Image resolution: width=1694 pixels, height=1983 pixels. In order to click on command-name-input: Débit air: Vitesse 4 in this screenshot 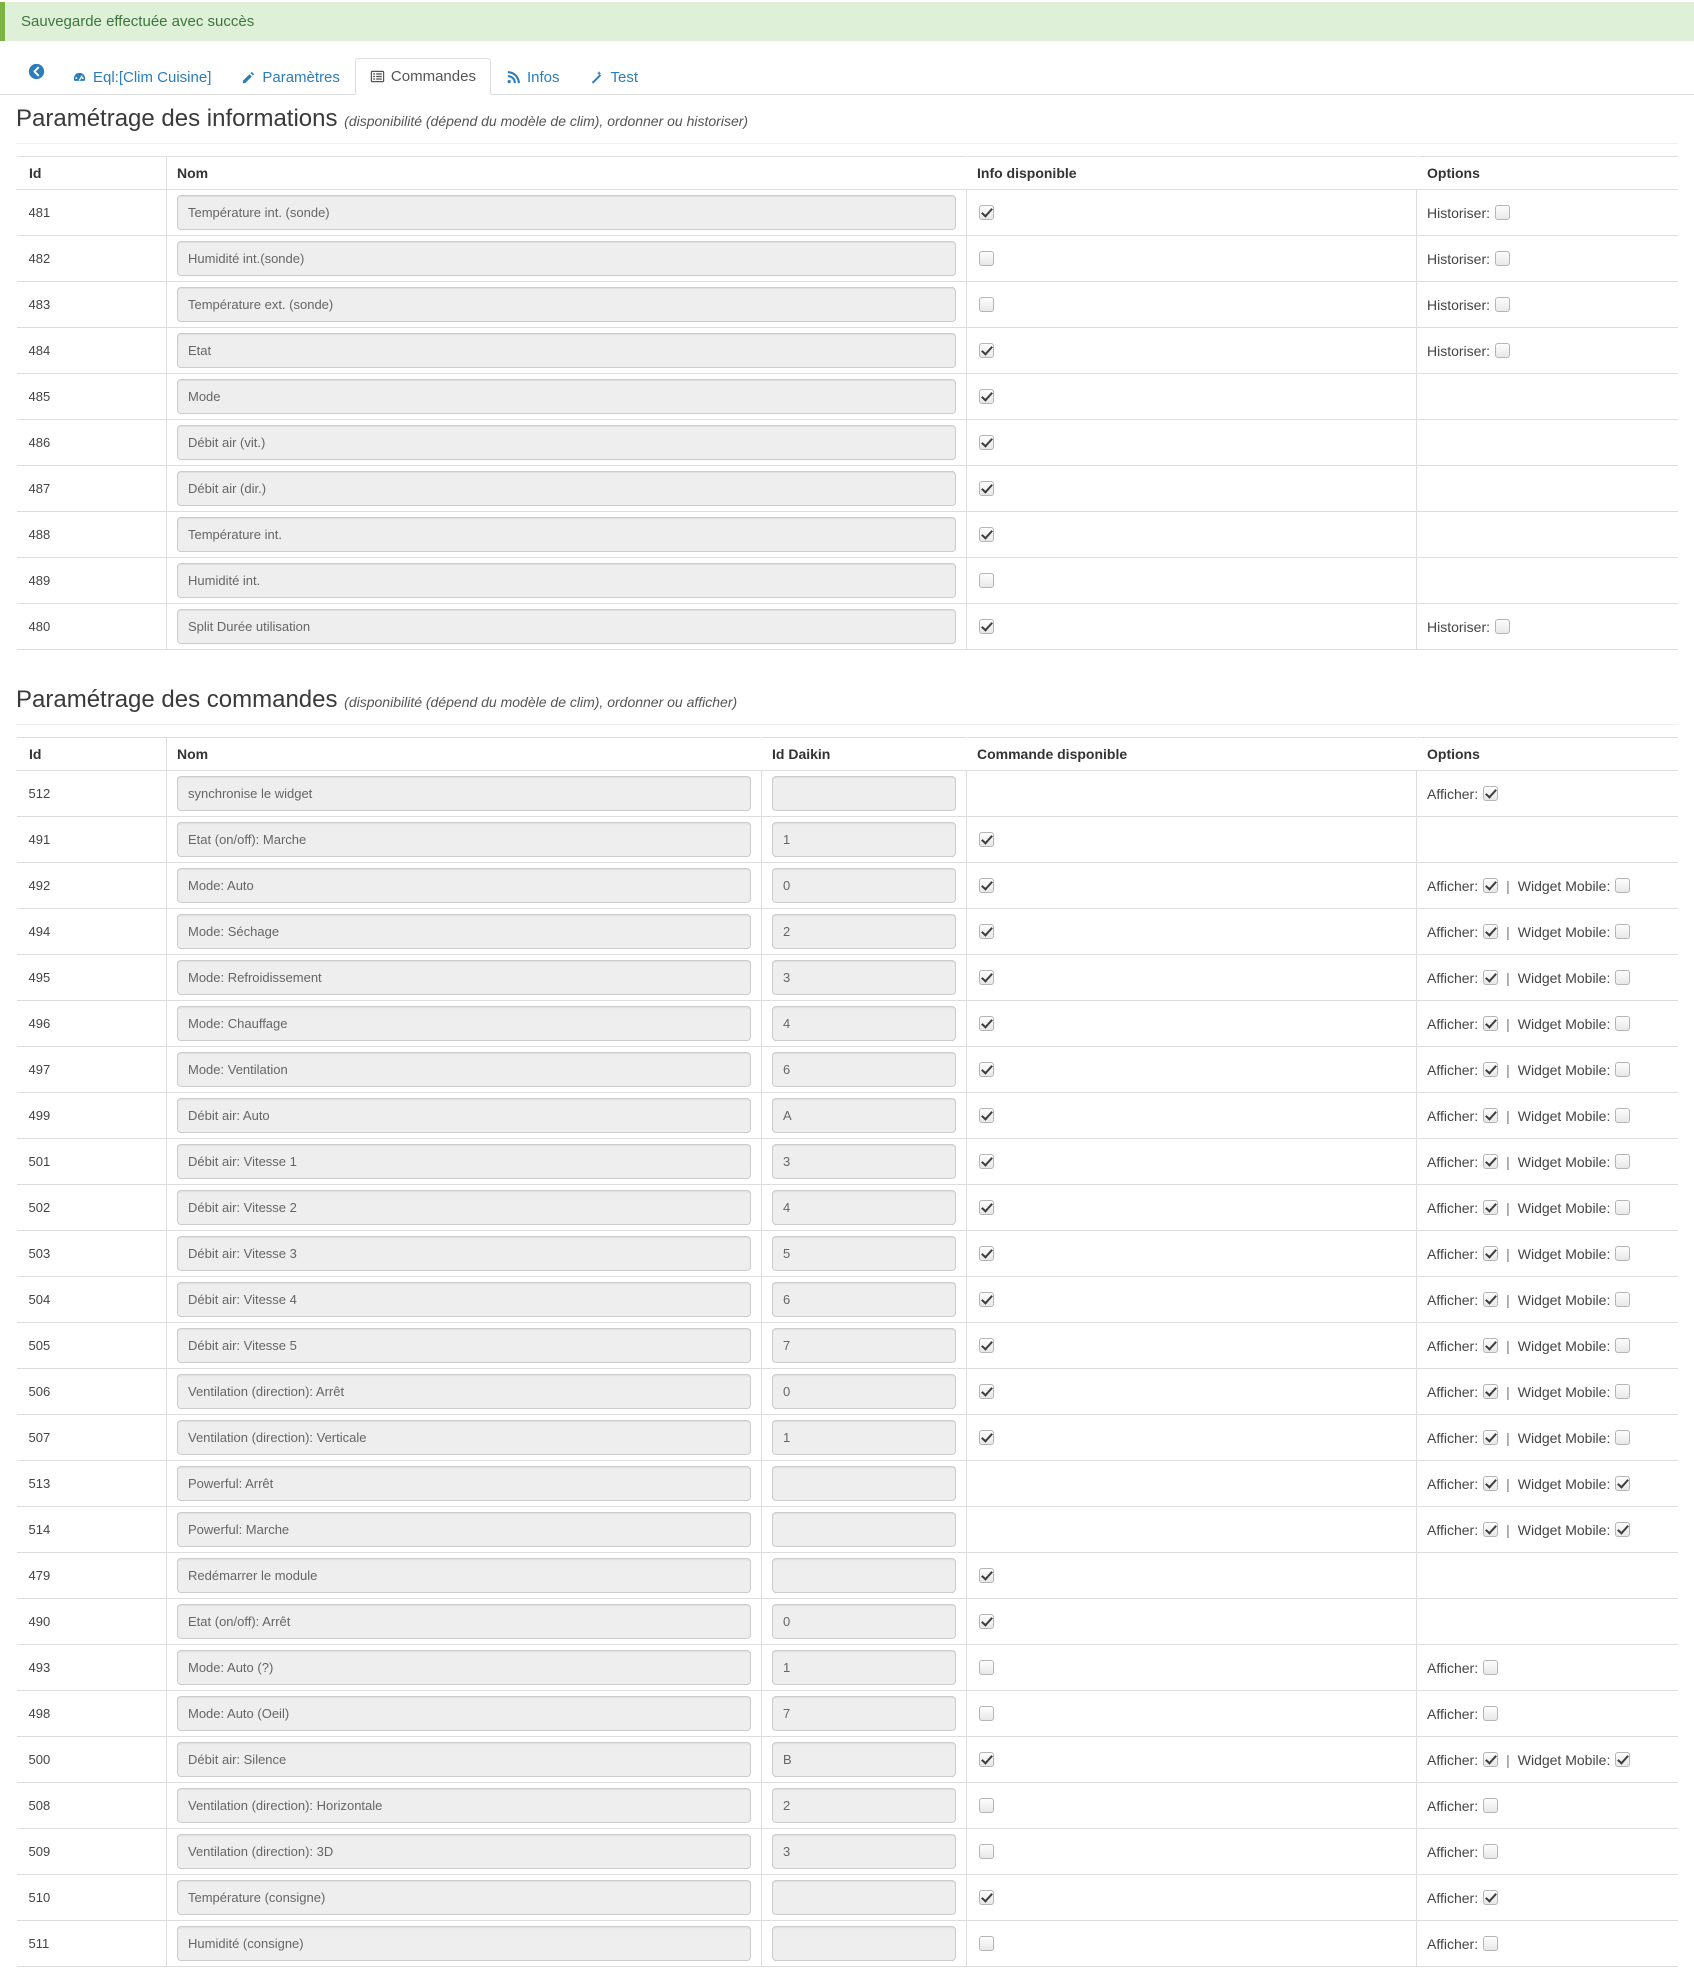, I will do `click(464, 1299)`.